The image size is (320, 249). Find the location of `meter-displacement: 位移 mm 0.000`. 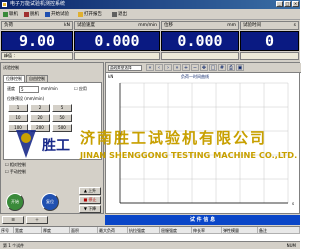

meter-displacement: 位移 mm 0.000 is located at coordinates (200, 41).